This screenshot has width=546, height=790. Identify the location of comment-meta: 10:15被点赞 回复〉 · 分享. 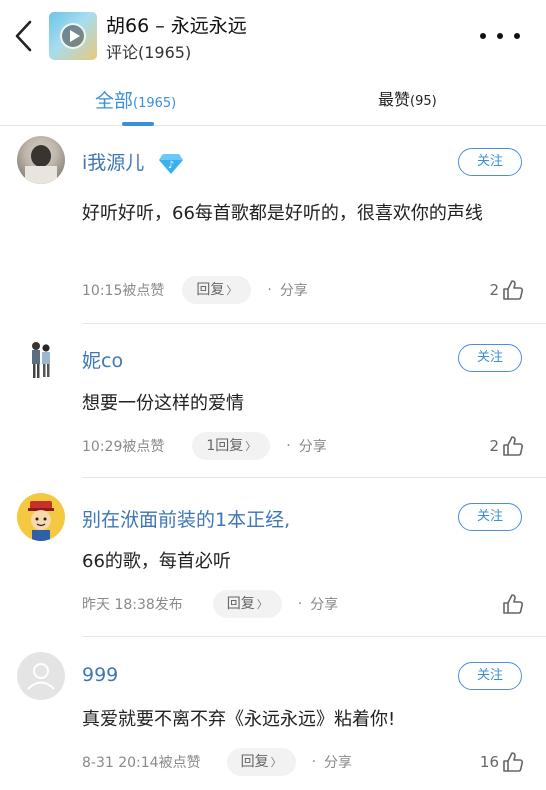
(195, 290).